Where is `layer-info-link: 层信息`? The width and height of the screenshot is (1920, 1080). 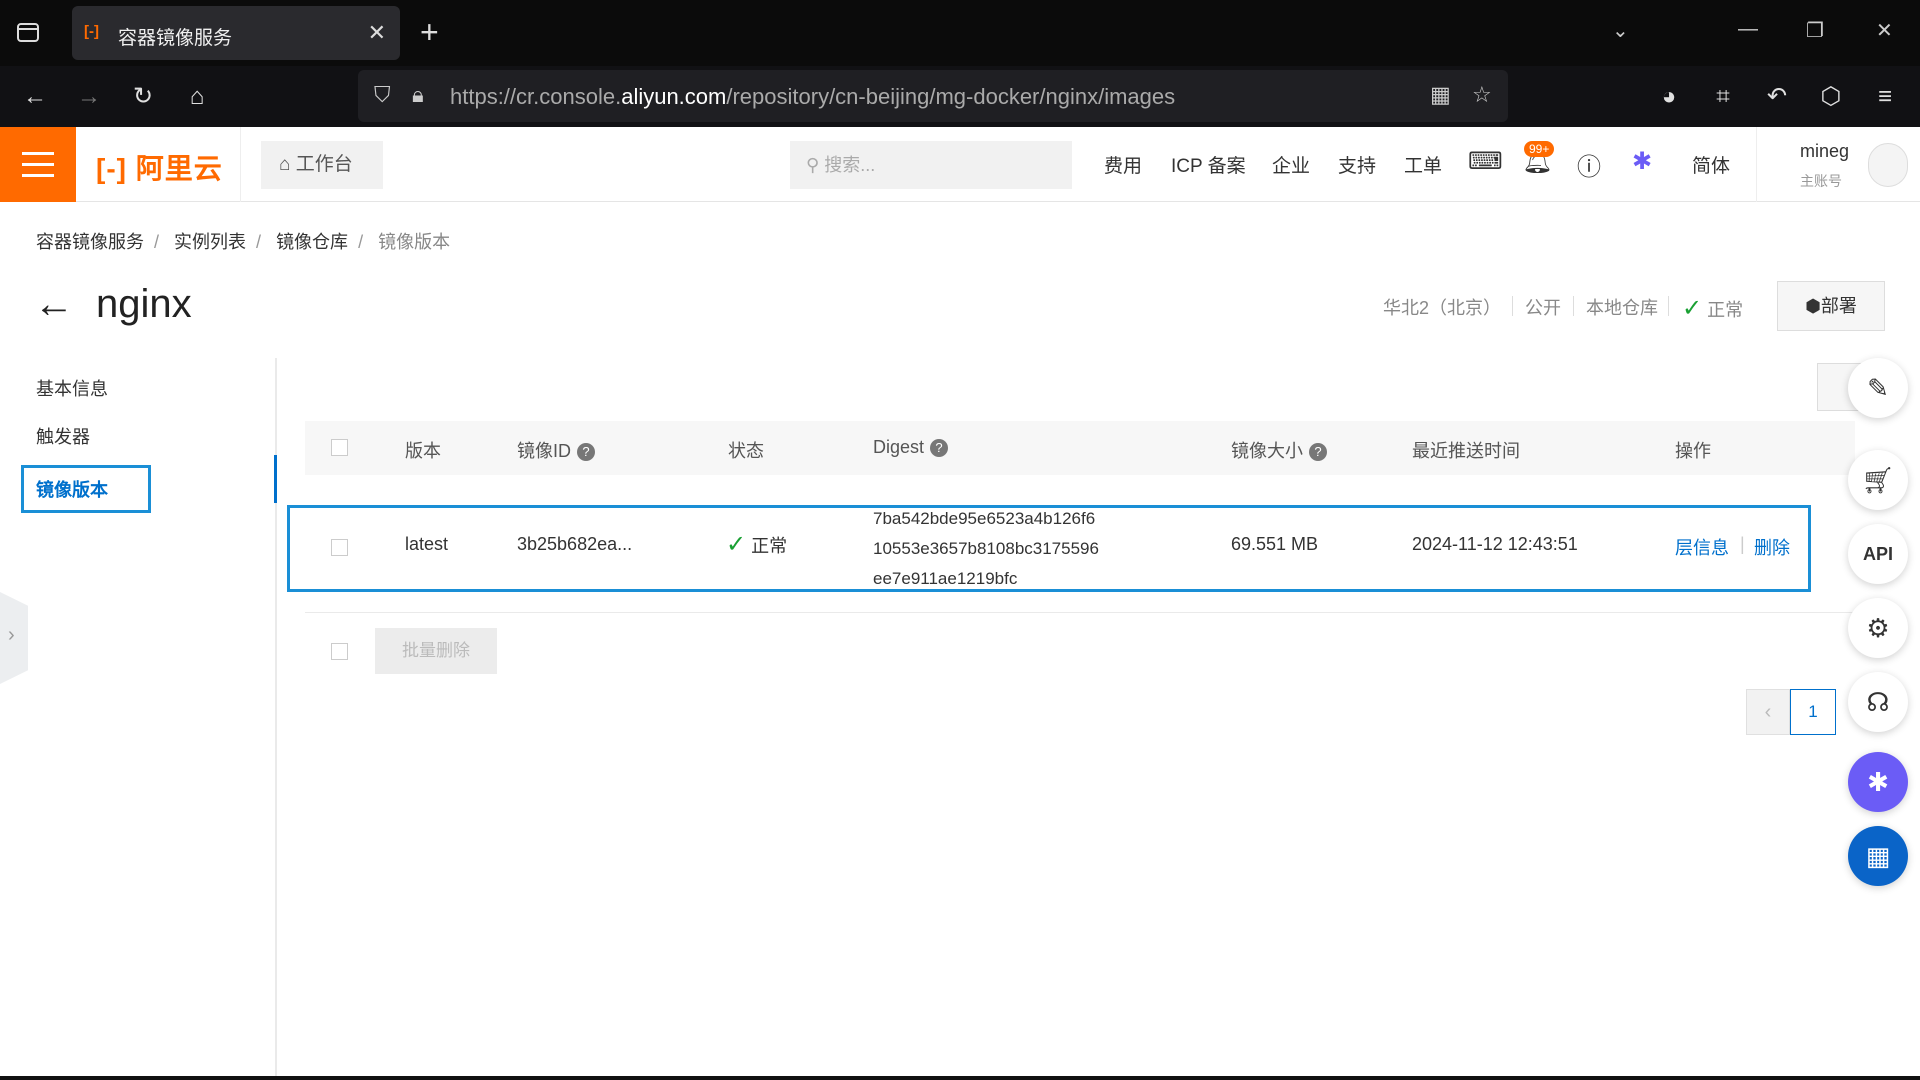 layer-info-link: 层信息 is located at coordinates (1702, 547).